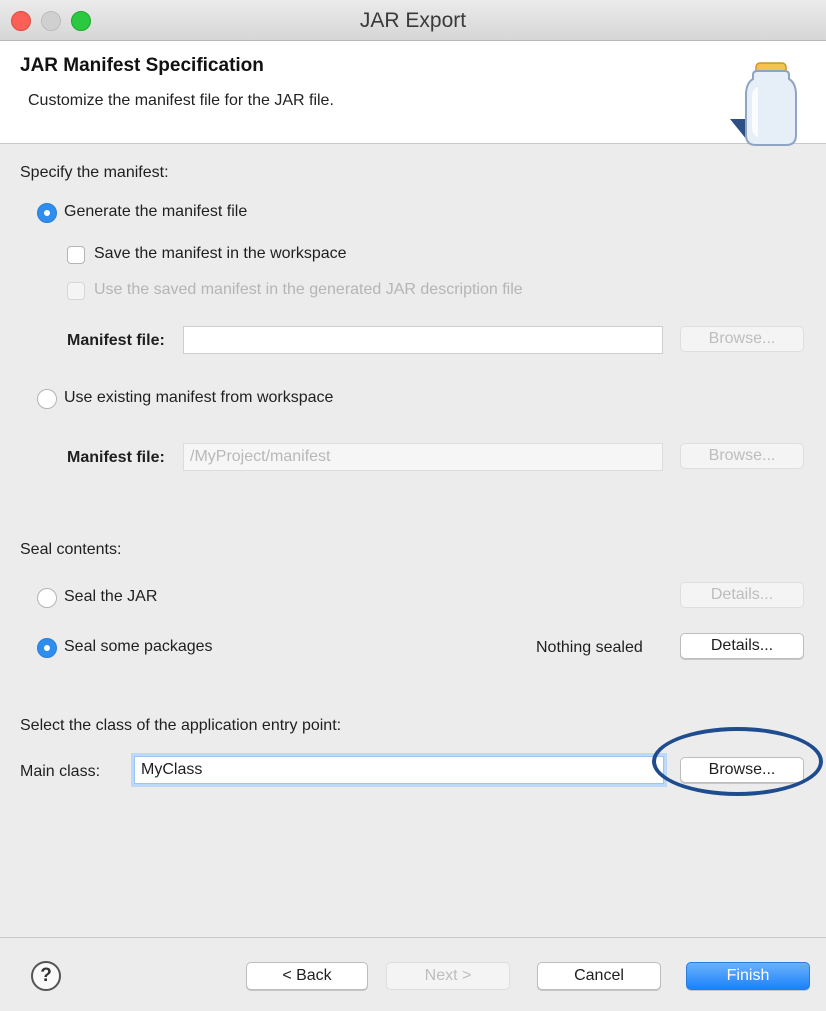 The width and height of the screenshot is (826, 1011). I want to click on manifest-file-label: Manifest file:, so click(116, 340).